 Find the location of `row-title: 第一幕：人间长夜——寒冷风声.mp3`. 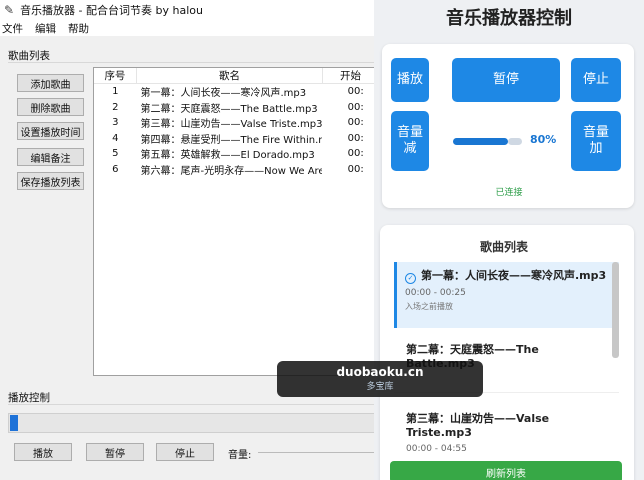

row-title: 第一幕：人间长夜——寒冷风声.mp3 is located at coordinates (223, 94).